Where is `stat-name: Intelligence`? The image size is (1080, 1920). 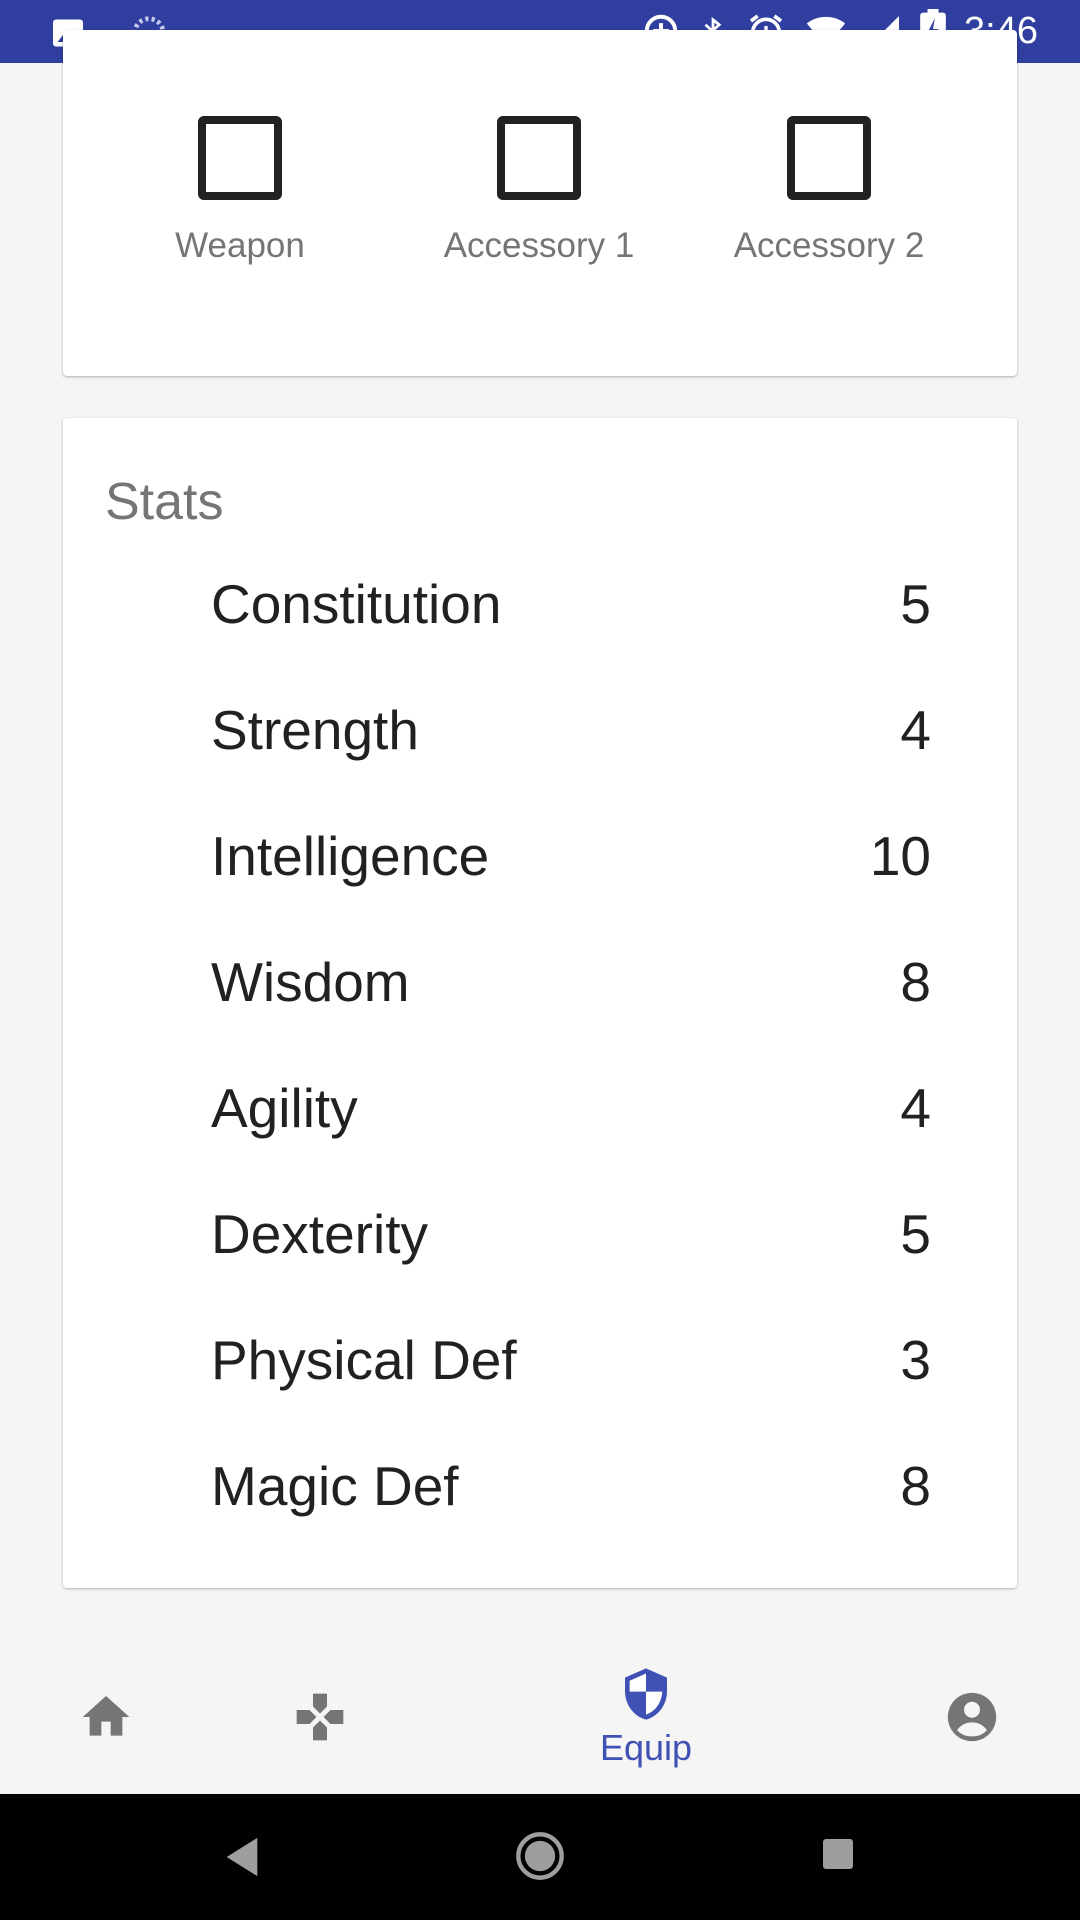
stat-name: Intelligence is located at coordinates (350, 856).